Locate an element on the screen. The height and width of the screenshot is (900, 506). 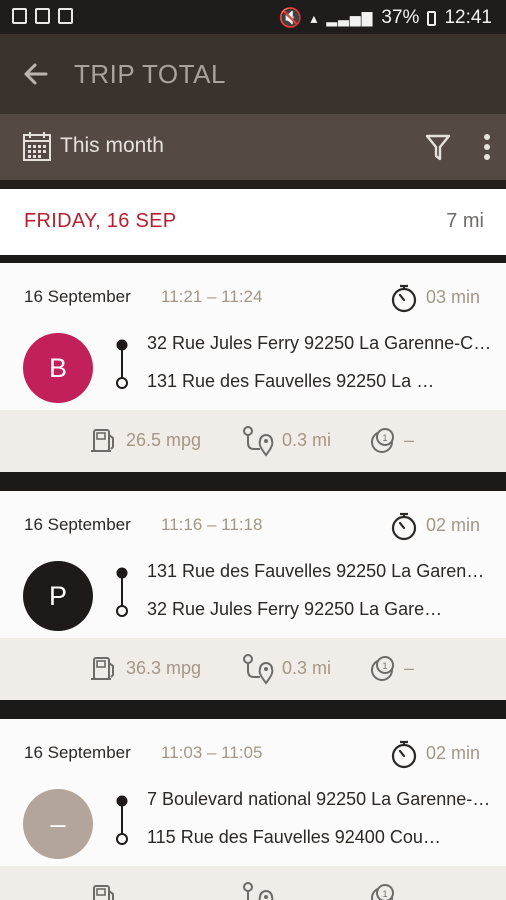
avatar: B is located at coordinates (58, 368).